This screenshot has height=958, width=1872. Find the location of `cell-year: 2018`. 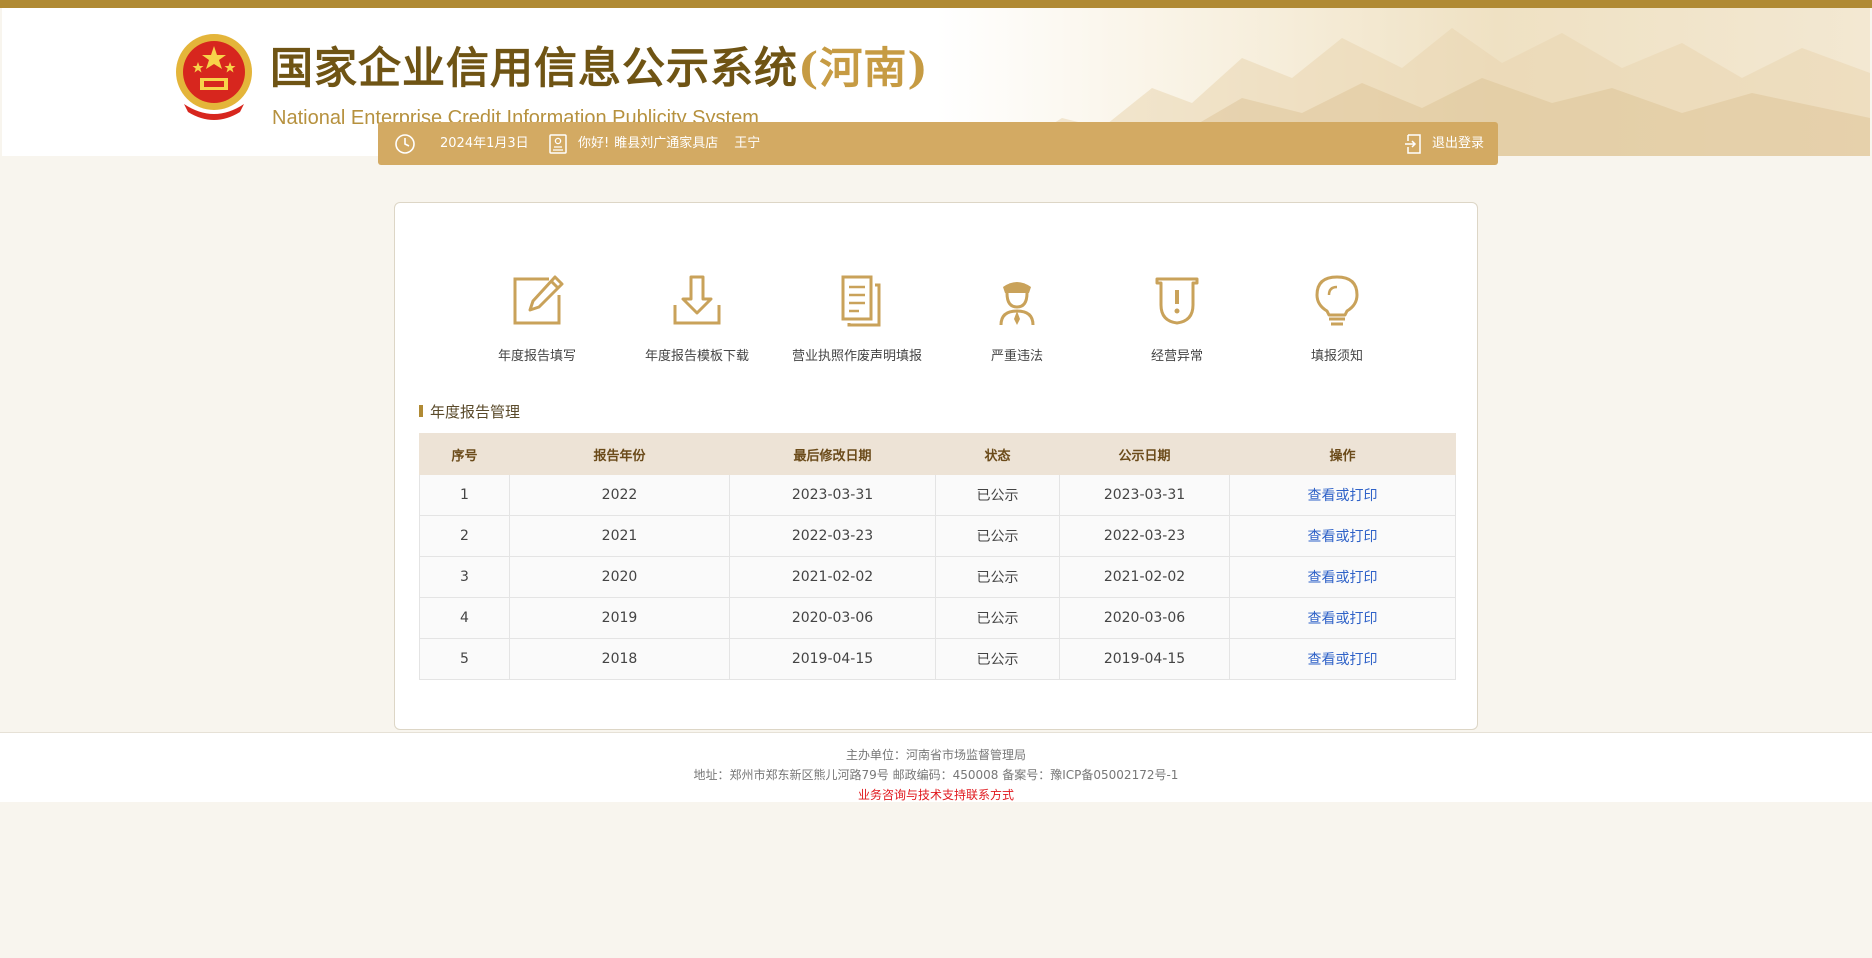

cell-year: 2018 is located at coordinates (619, 659).